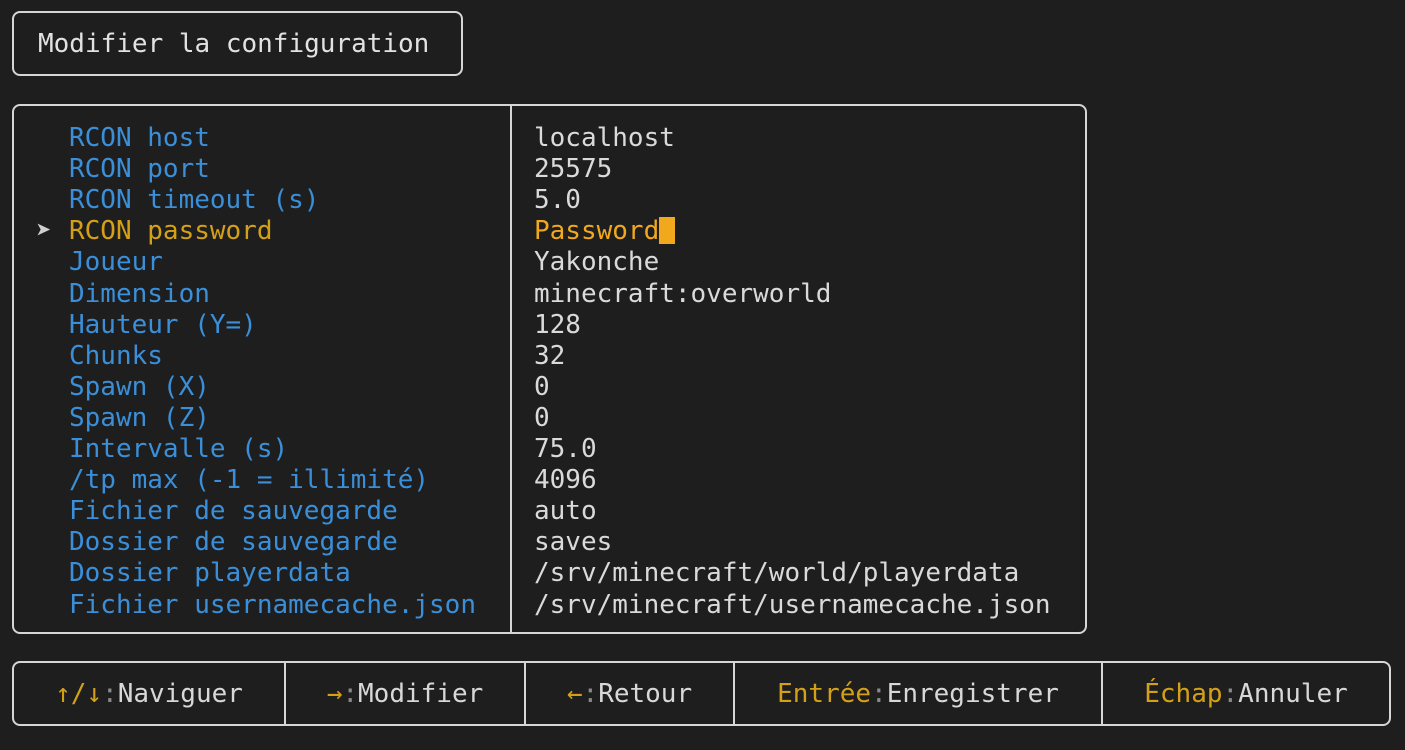 The image size is (1405, 750). I want to click on config-label: Dossier playerdata, so click(210, 573).